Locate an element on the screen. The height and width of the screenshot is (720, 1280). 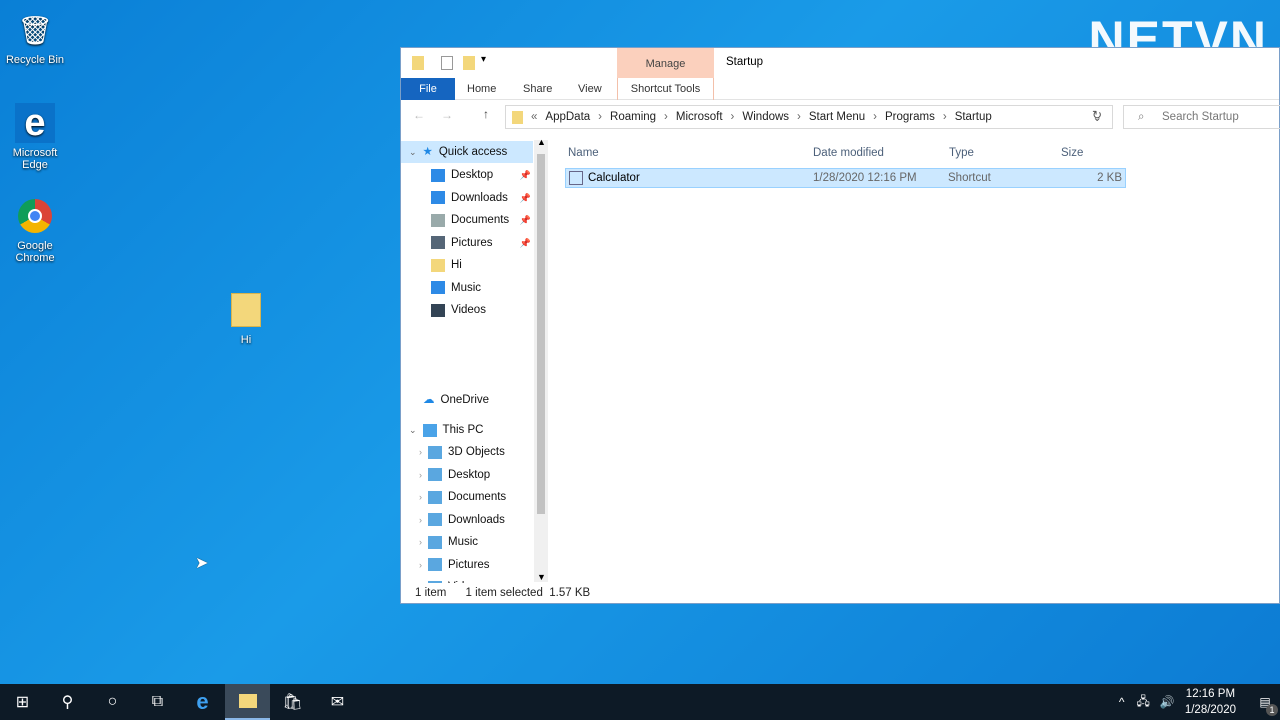
breadcrumb-programs: Programs is located at coordinates (910, 117).